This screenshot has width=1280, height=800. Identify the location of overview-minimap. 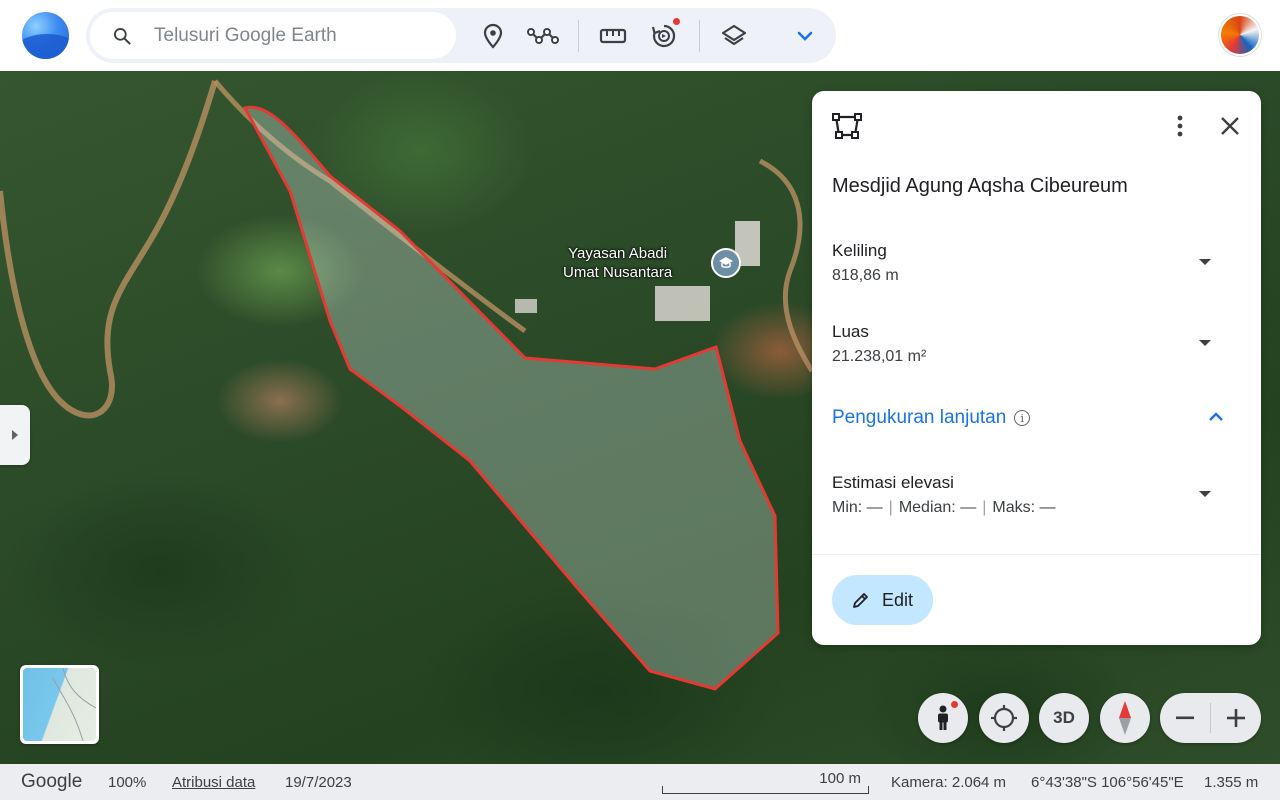
(59, 704).